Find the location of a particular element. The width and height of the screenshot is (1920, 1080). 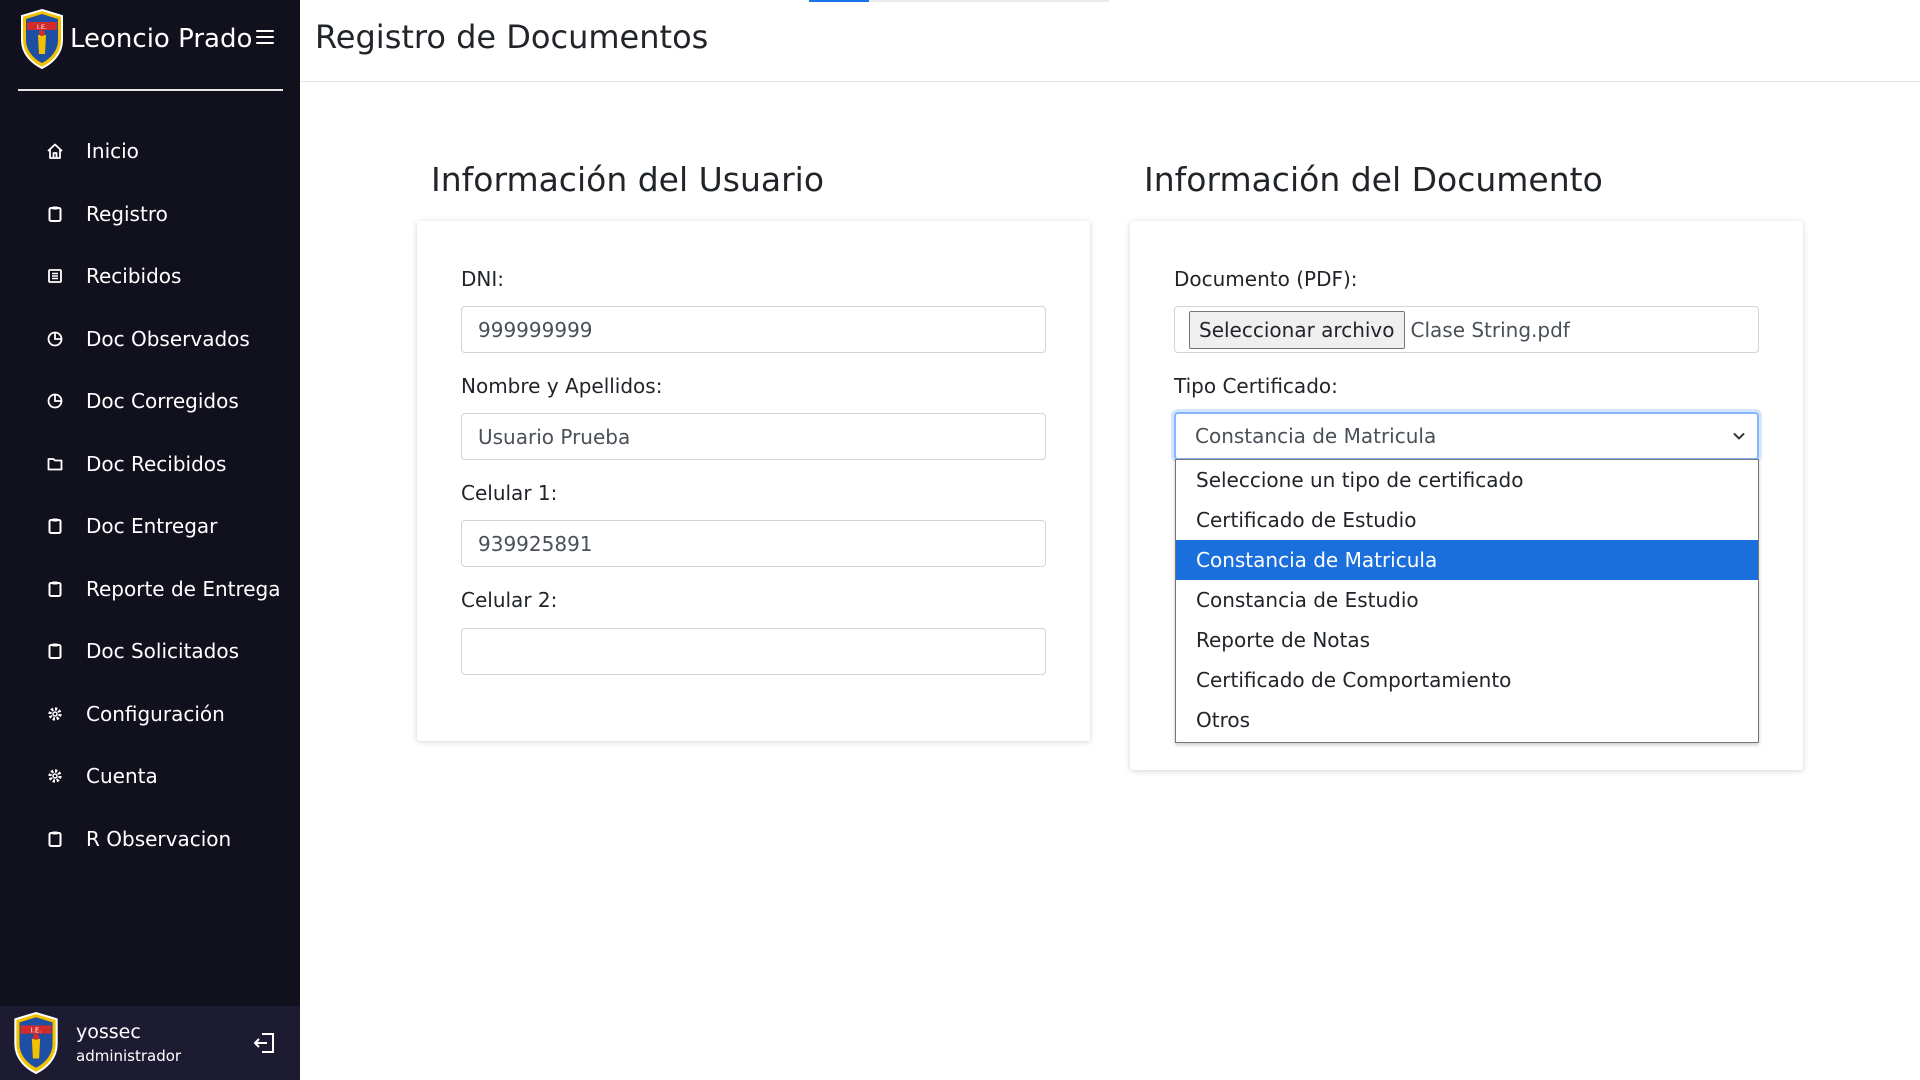

file-label: Documento (PDF): is located at coordinates (1266, 279).